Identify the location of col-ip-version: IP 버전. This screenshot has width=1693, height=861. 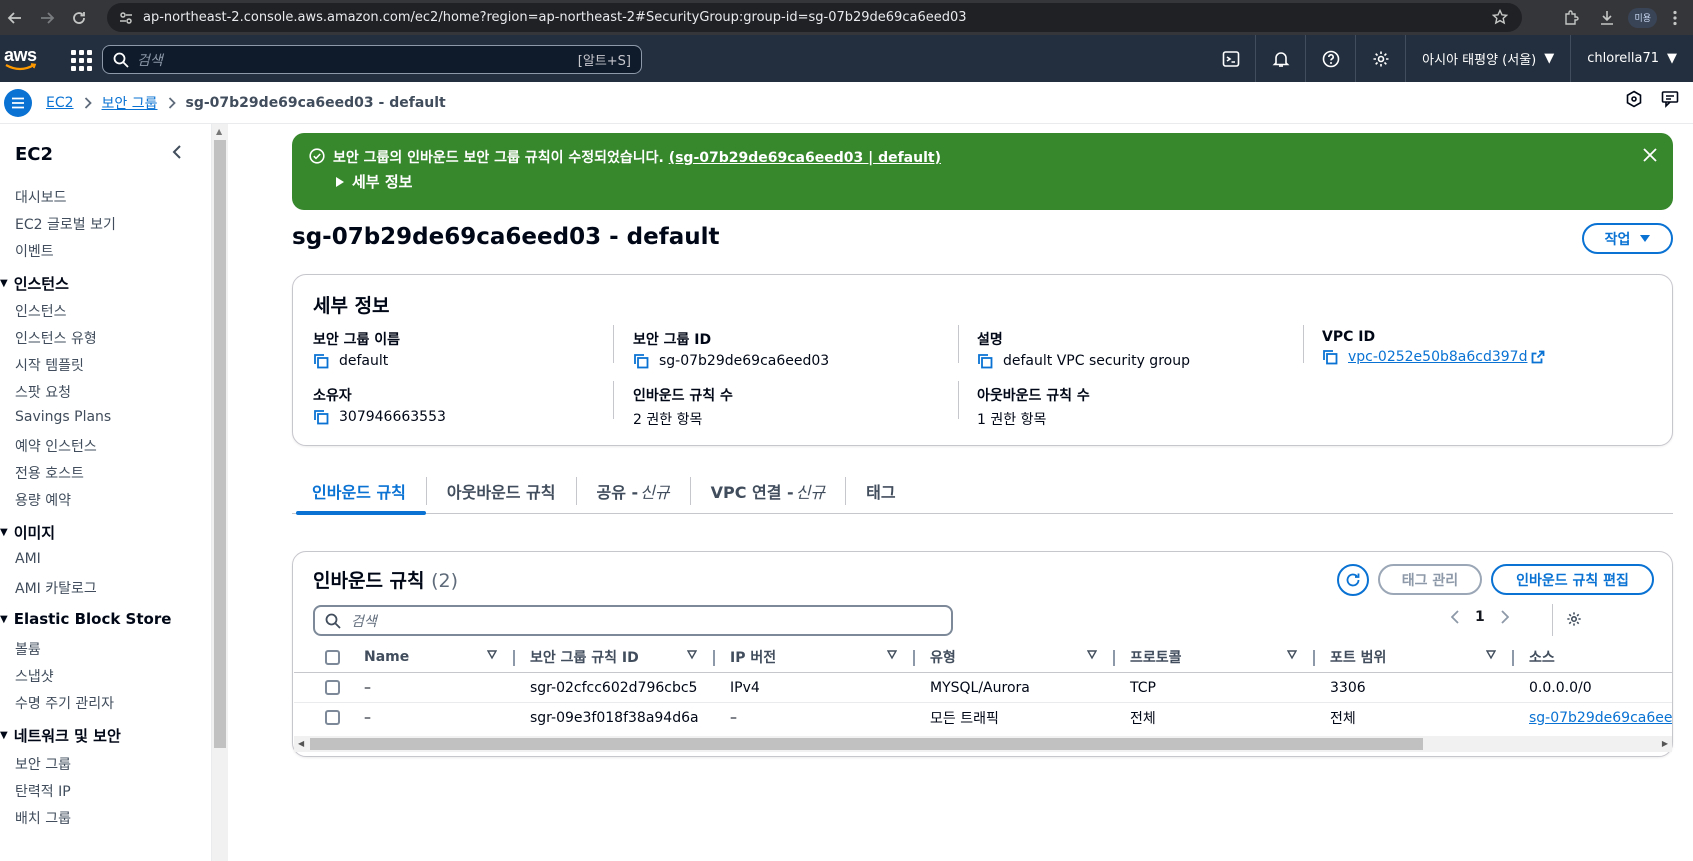
(815, 657).